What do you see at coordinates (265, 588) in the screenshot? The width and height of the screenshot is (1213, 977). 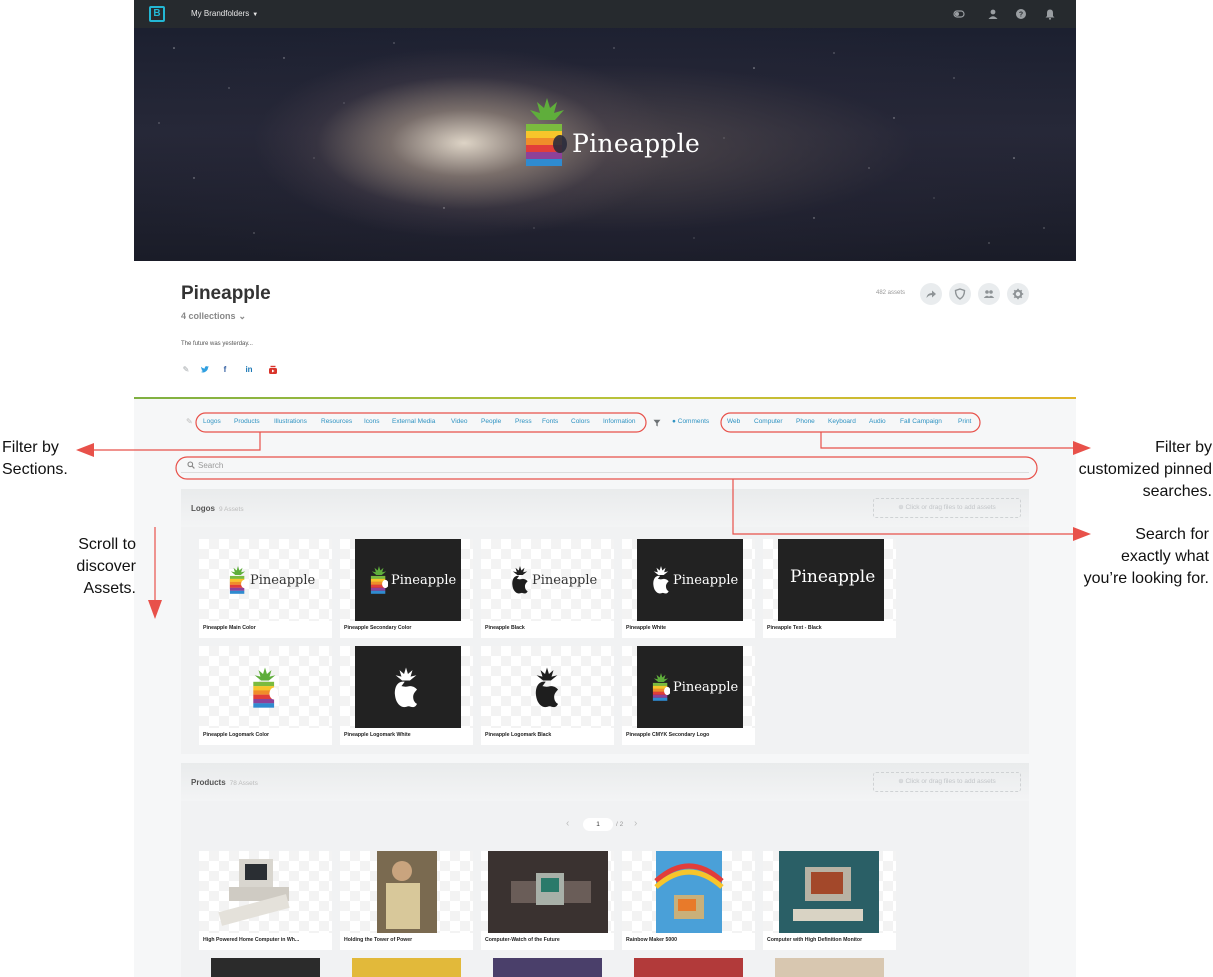 I see `asset-card: Pineapple Pineapple Main Color` at bounding box center [265, 588].